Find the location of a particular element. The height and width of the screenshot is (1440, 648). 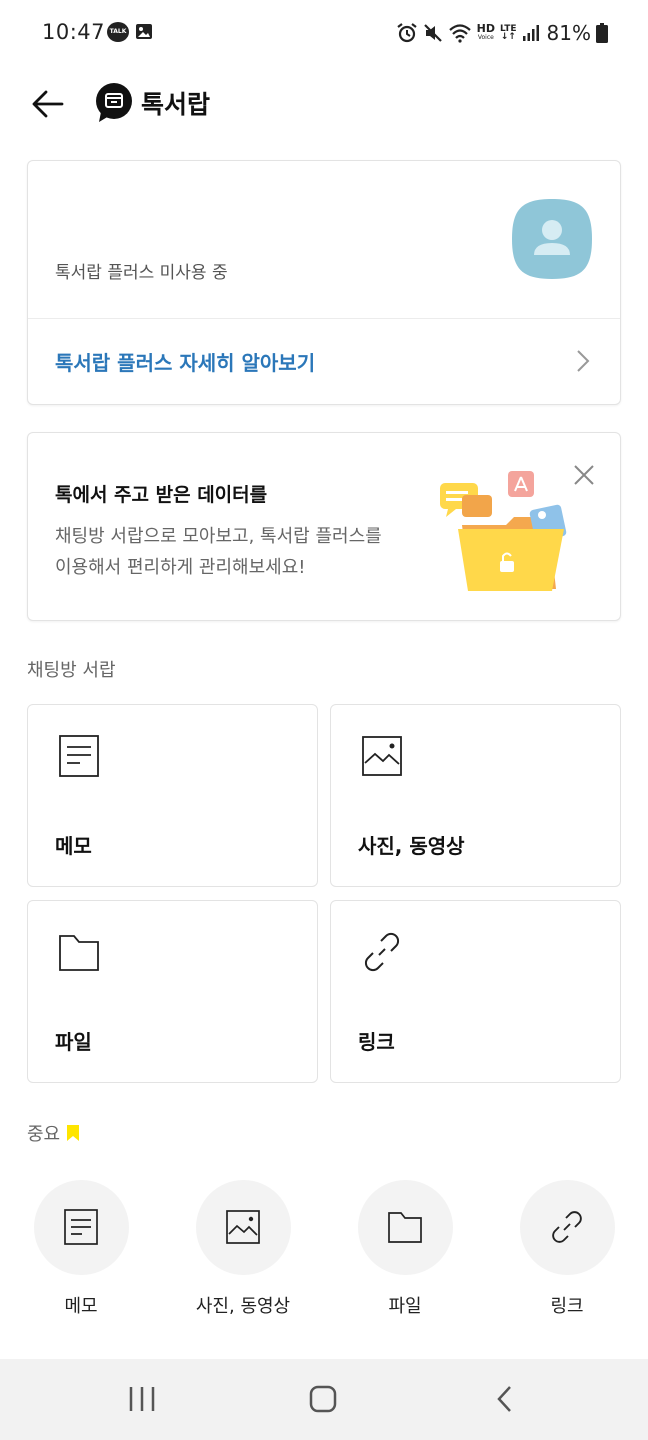

divider is located at coordinates (324, 318).